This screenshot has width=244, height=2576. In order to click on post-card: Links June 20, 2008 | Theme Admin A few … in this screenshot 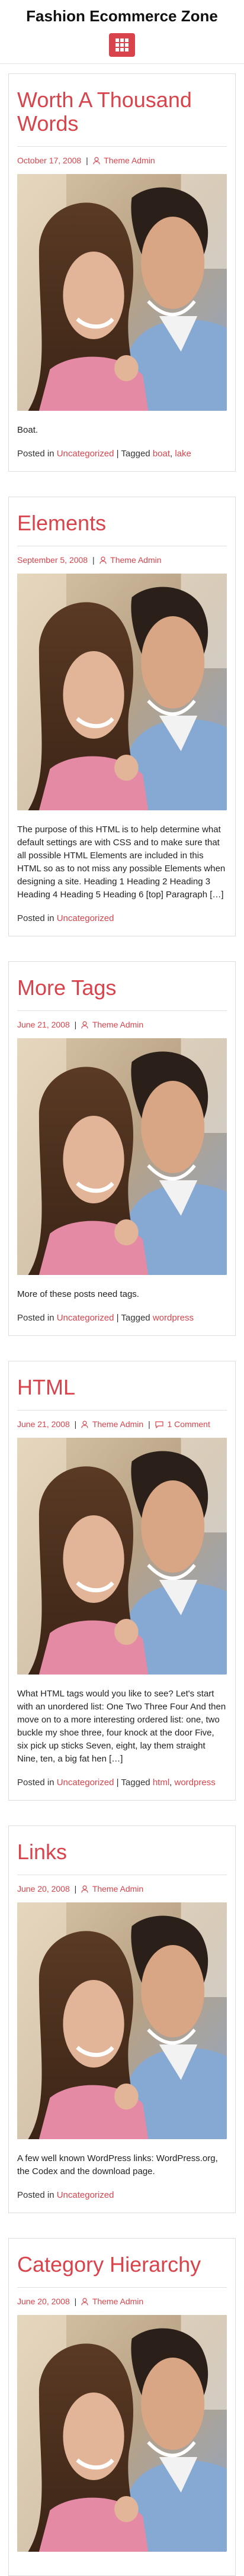, I will do `click(122, 2019)`.